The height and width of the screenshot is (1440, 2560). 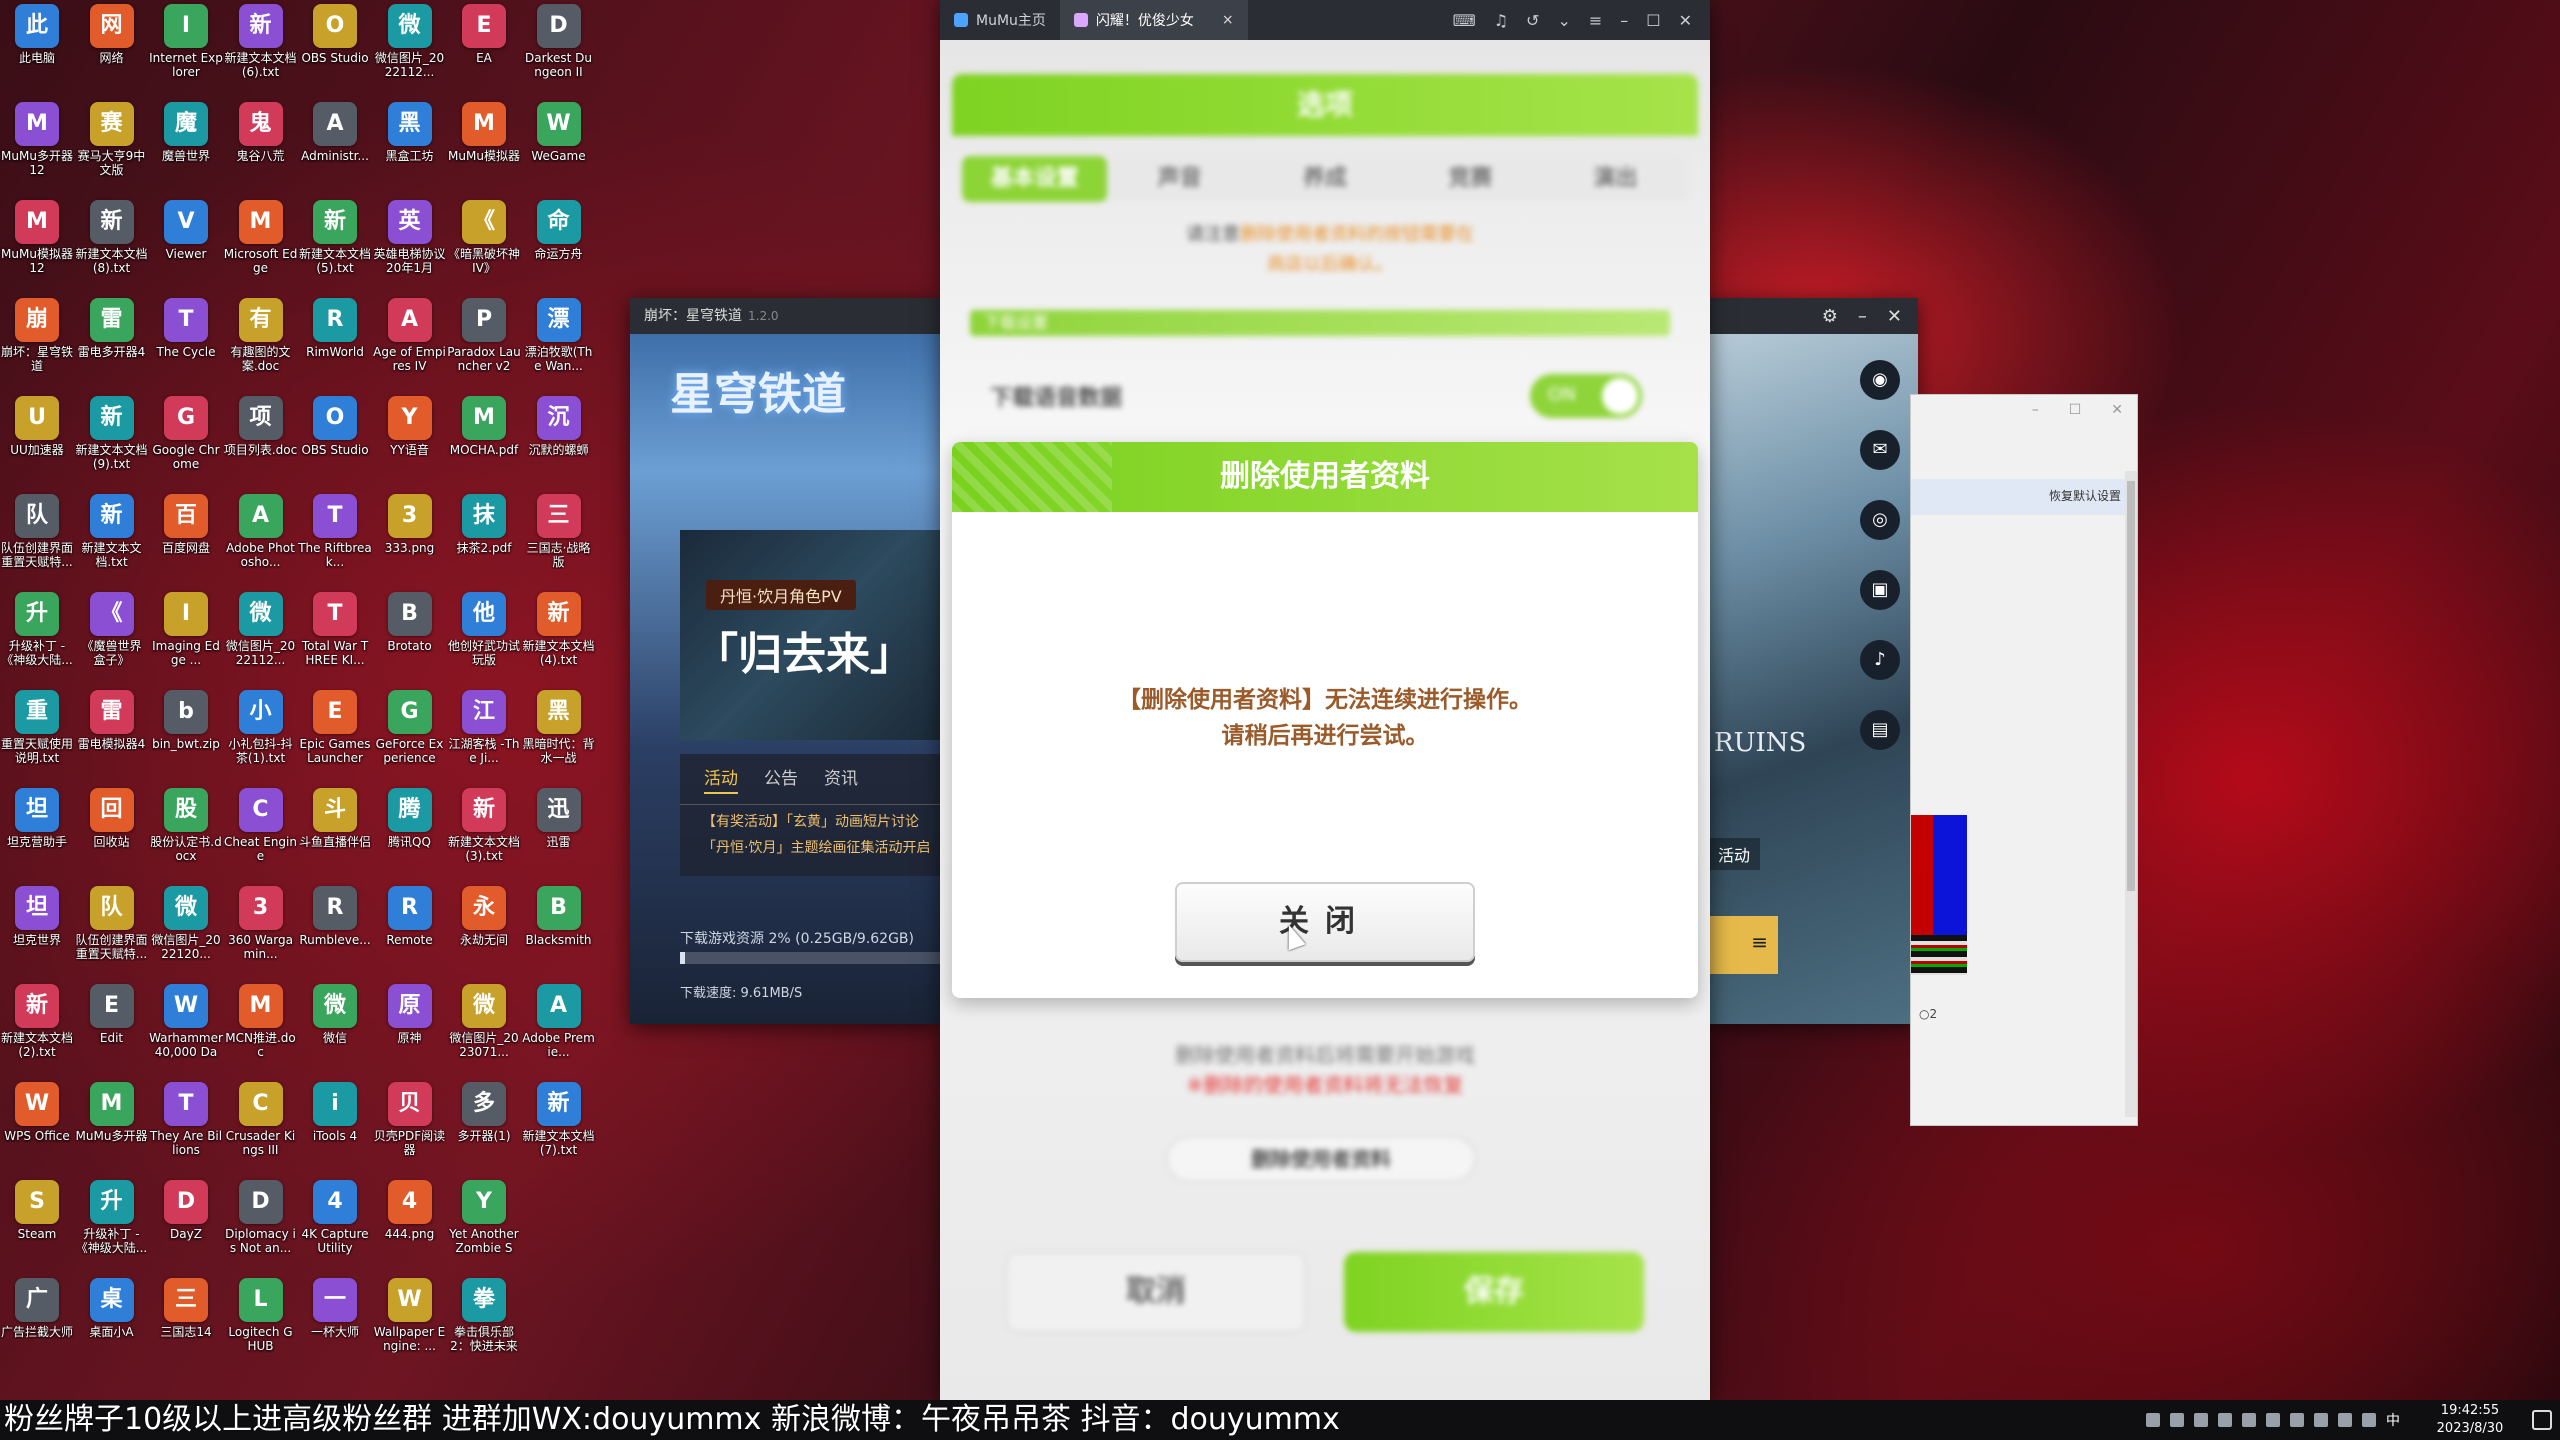 What do you see at coordinates (1563, 20) in the screenshot?
I see `chevron-down-icon: ⌄` at bounding box center [1563, 20].